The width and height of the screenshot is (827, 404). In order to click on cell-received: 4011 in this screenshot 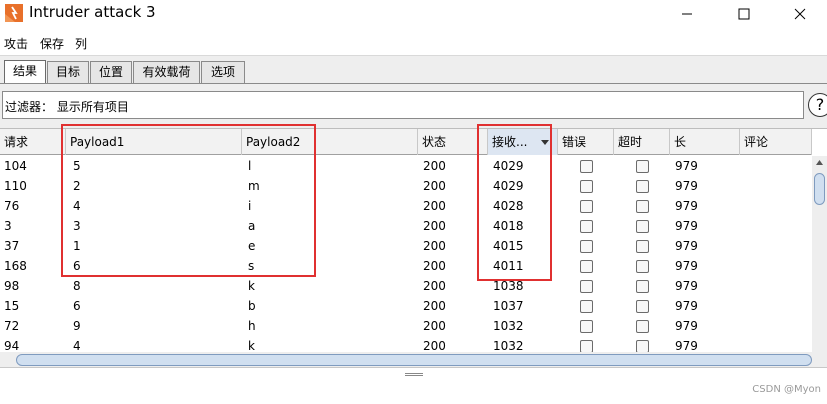, I will do `click(508, 266)`.